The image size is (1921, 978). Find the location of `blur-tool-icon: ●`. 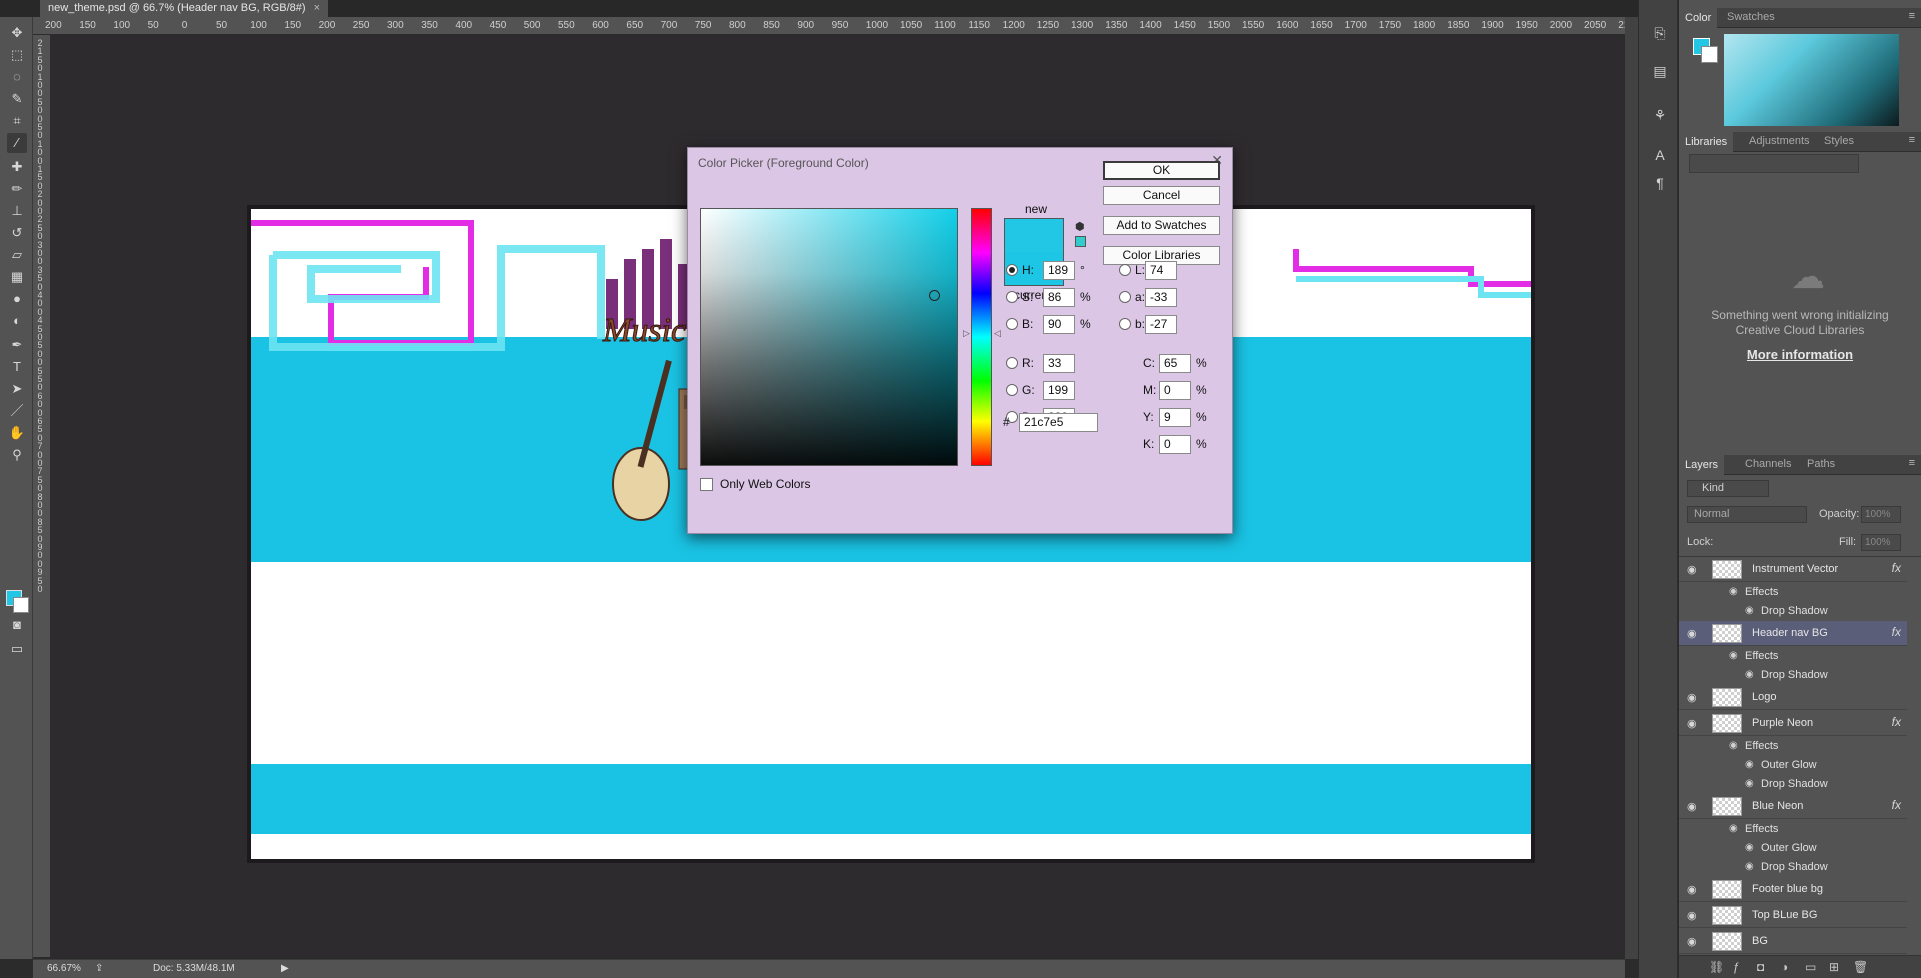

blur-tool-icon: ● is located at coordinates (17, 299).